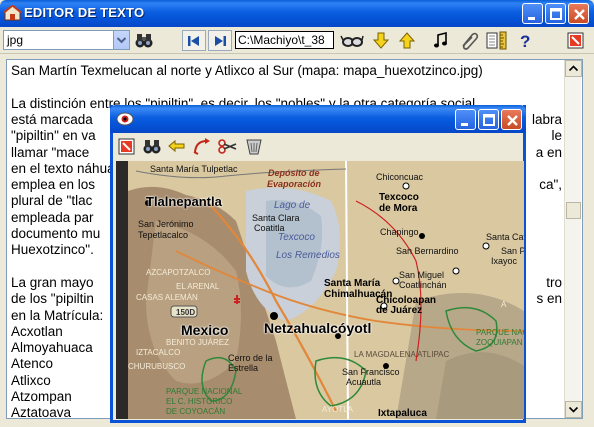 The image size is (594, 427). I want to click on exit-button, so click(576, 40).